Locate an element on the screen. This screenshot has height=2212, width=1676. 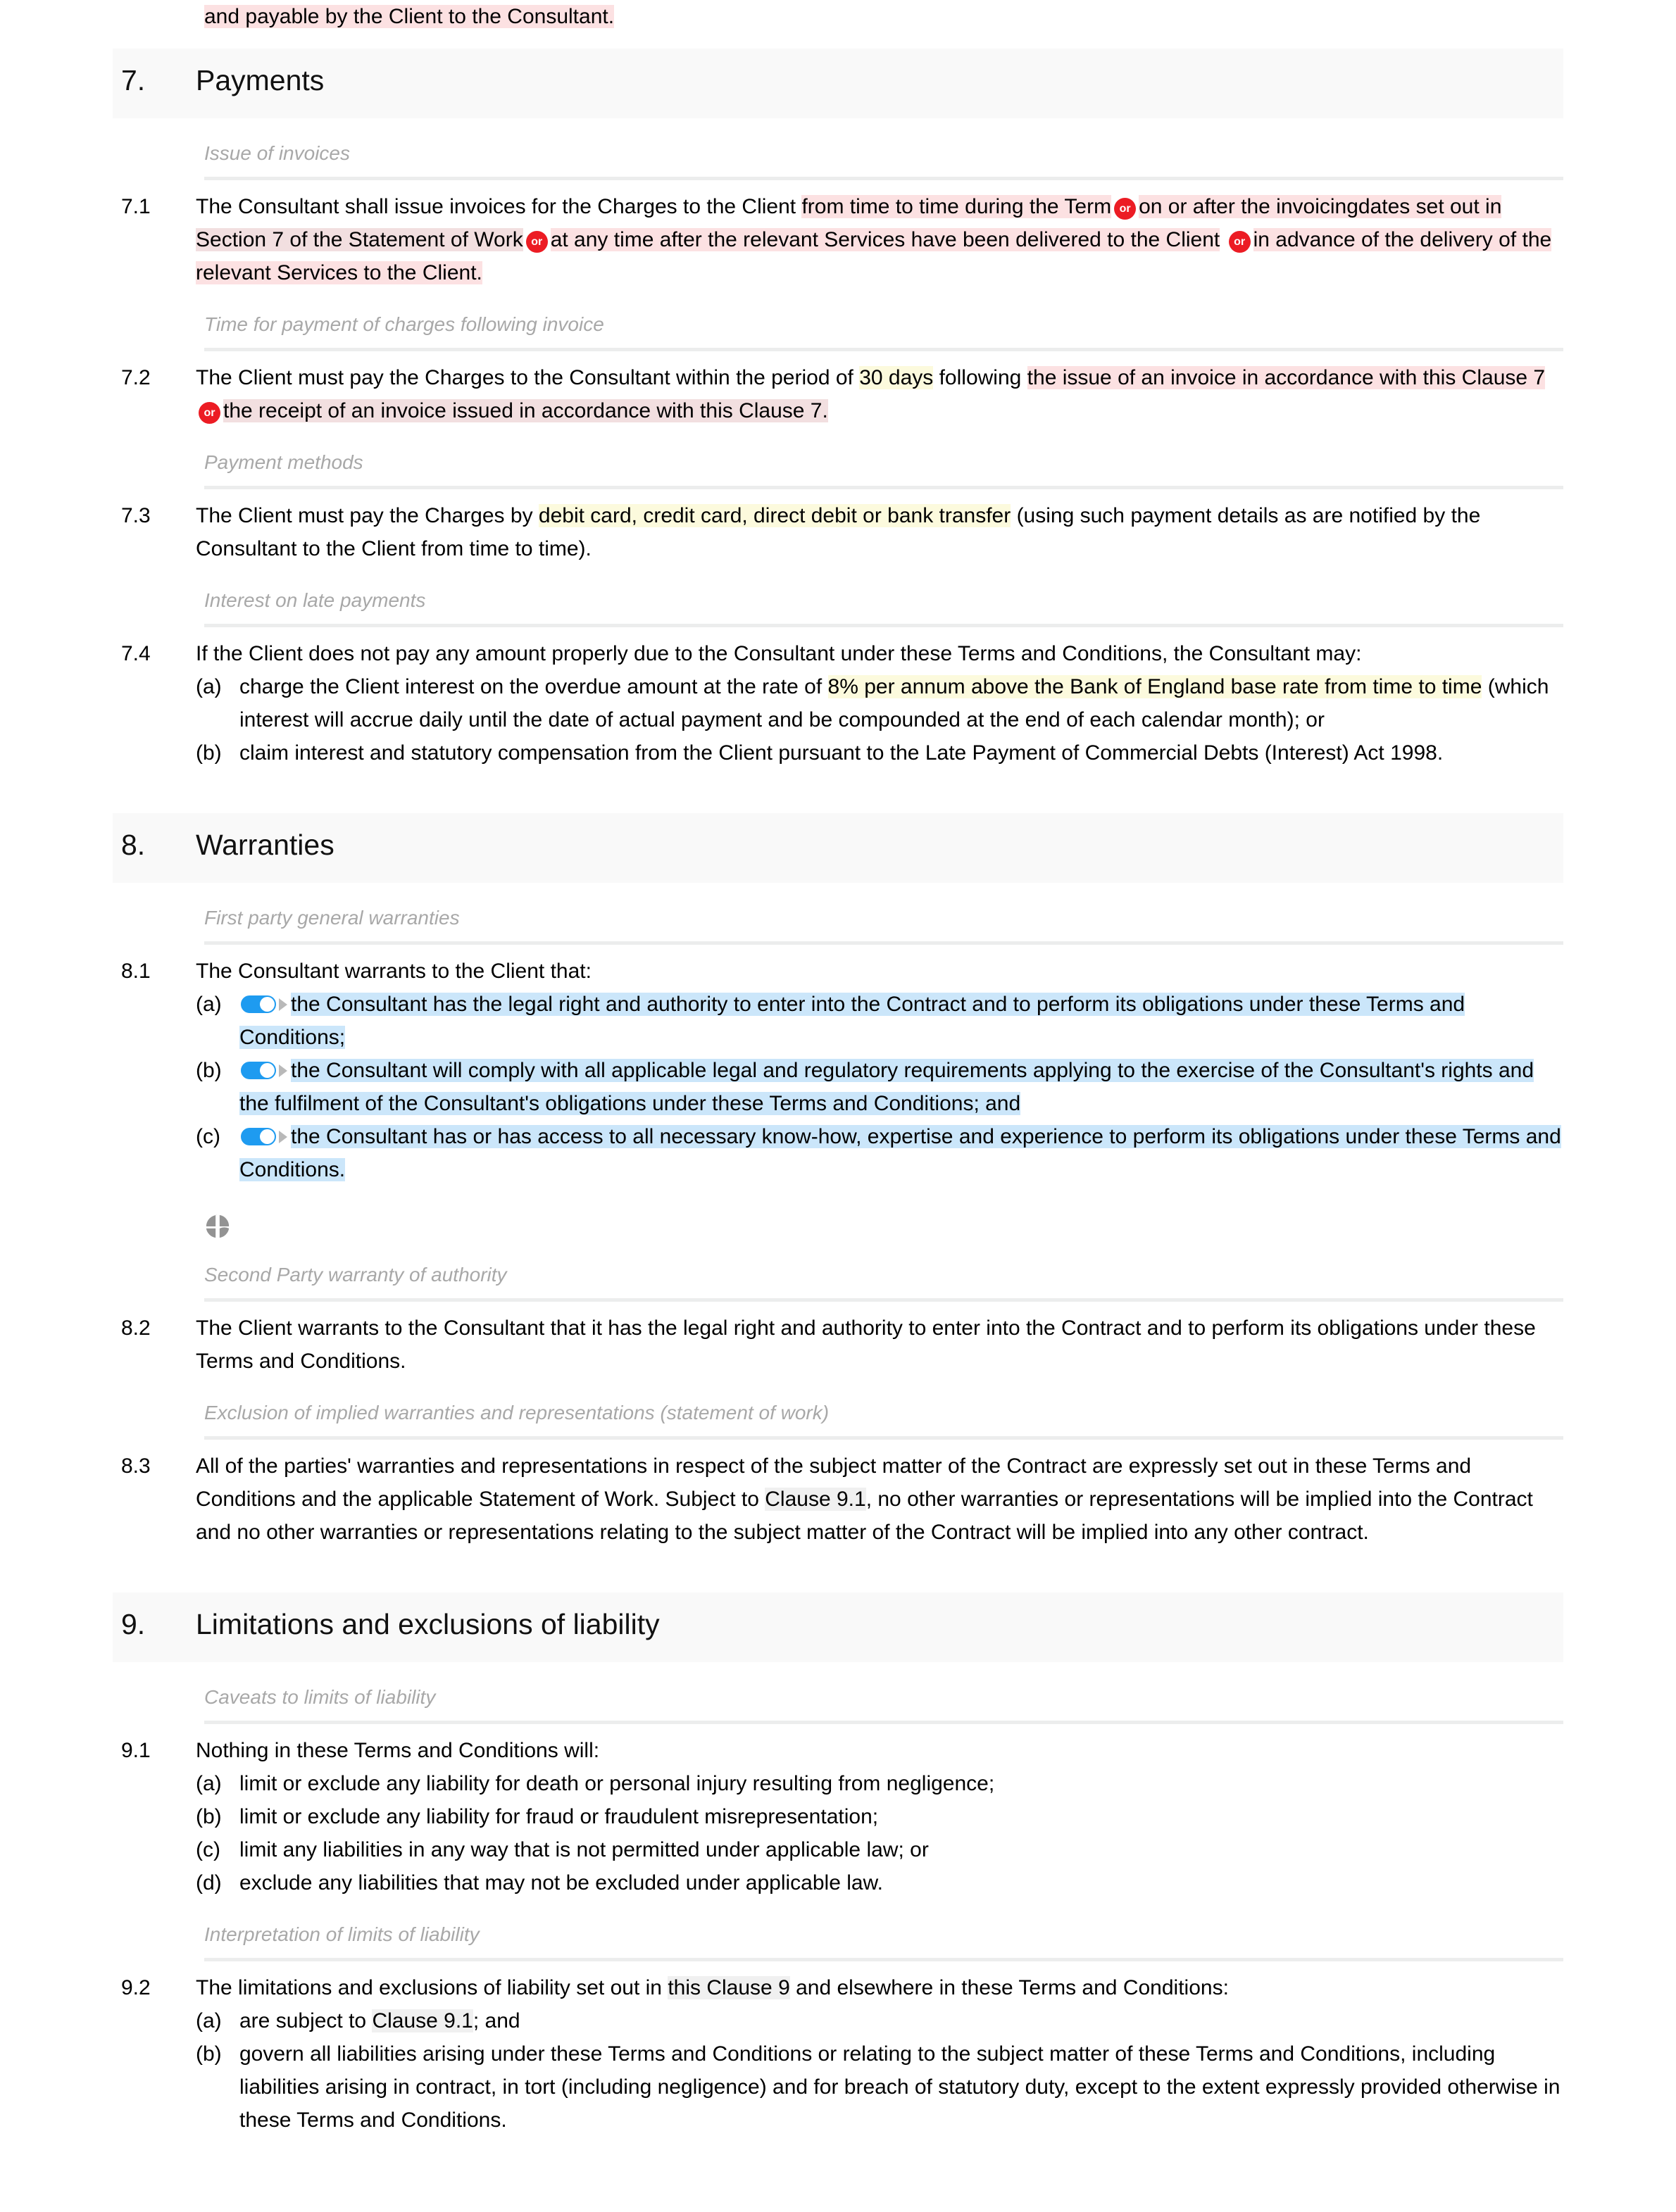
clause-7-2-seg-b: following is located at coordinates (980, 377).